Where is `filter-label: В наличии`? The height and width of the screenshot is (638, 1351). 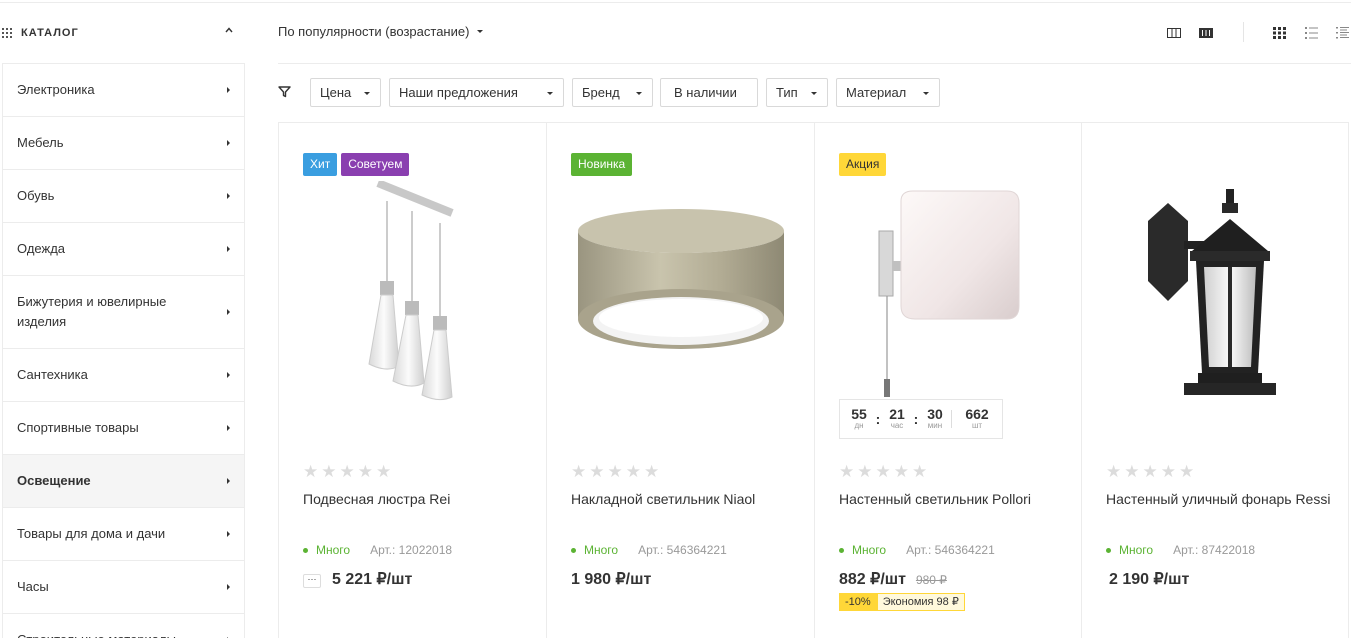
filter-label: В наличии is located at coordinates (705, 92).